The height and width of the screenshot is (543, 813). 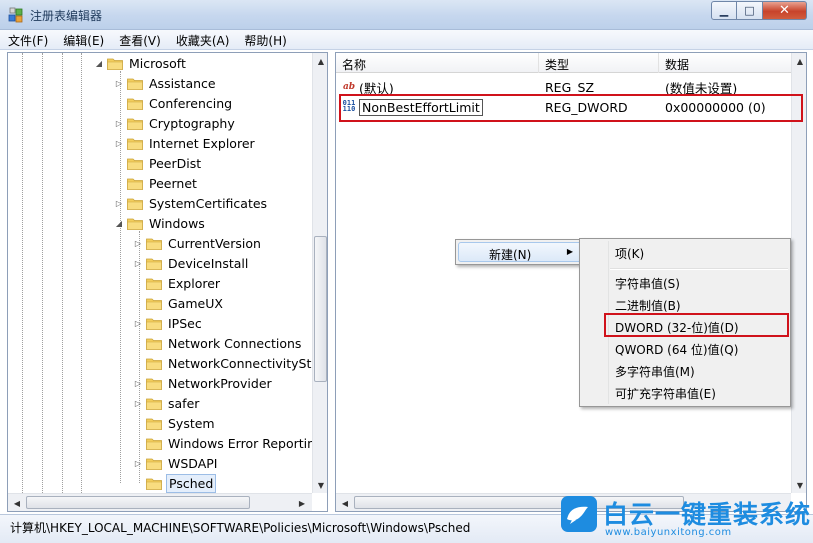 I want to click on menu-item-qword-value: QWORD (64 位)值(Q), so click(x=676, y=349).